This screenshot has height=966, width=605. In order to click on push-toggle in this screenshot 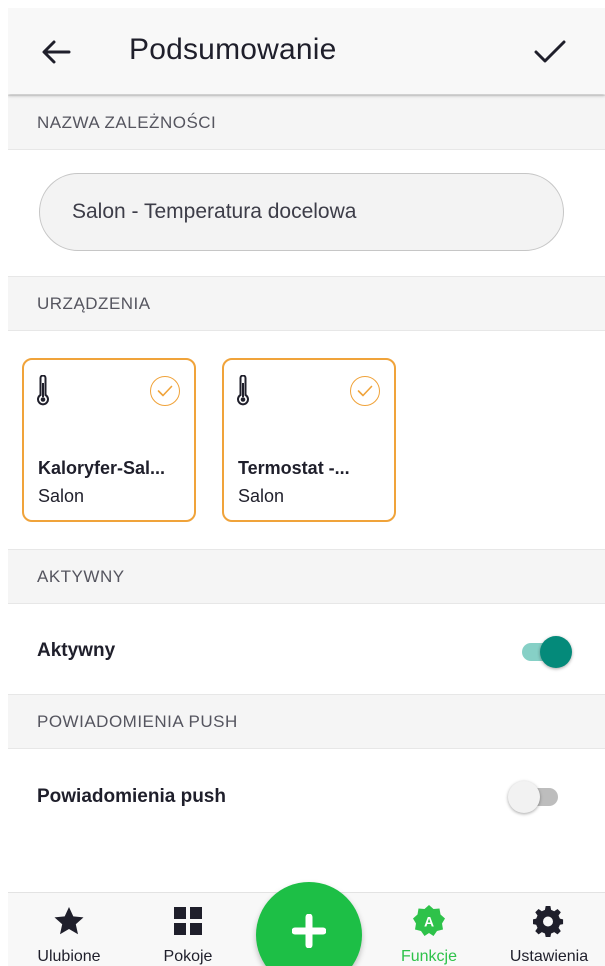, I will do `click(535, 796)`.